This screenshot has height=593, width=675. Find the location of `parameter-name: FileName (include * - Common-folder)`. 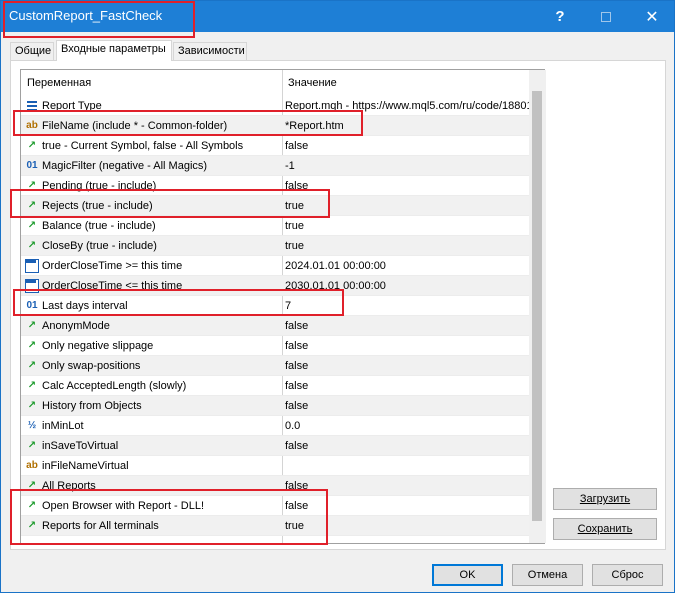

parameter-name: FileName (include * - Common-folder) is located at coordinates (135, 126).